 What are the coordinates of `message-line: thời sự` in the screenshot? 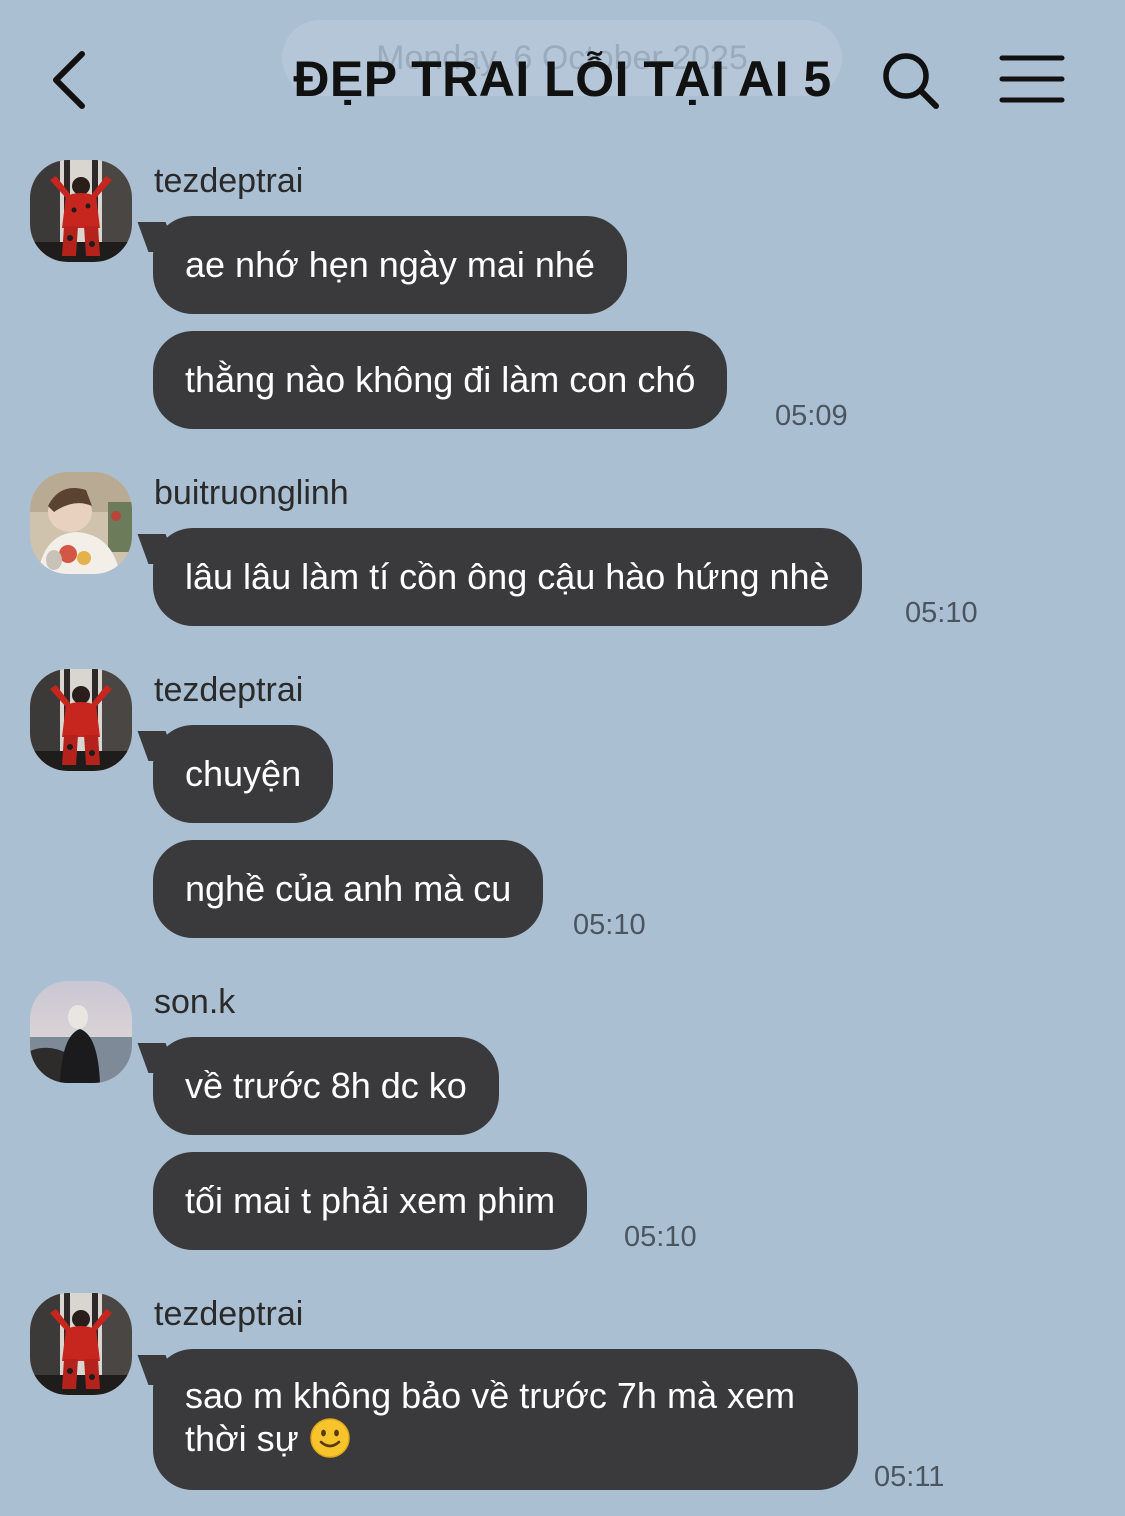 It's located at (242, 1438).